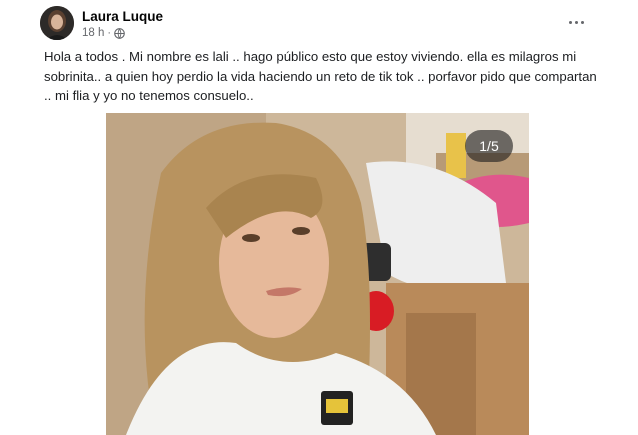 Image resolution: width=638 pixels, height=435 pixels. Describe the element at coordinates (57, 23) in the screenshot. I see `avatar` at that location.